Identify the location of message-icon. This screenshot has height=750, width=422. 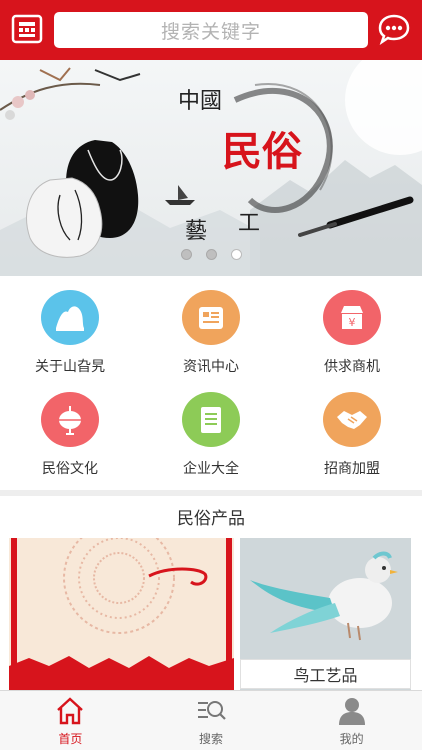
(394, 30).